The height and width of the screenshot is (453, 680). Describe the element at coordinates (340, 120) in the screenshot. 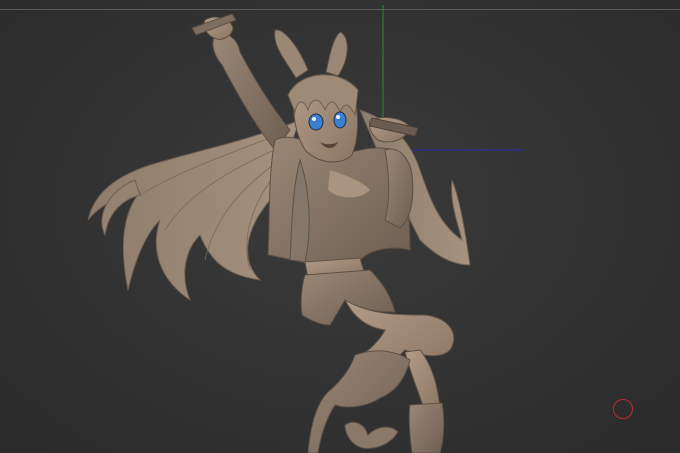

I see `right-eye` at that location.